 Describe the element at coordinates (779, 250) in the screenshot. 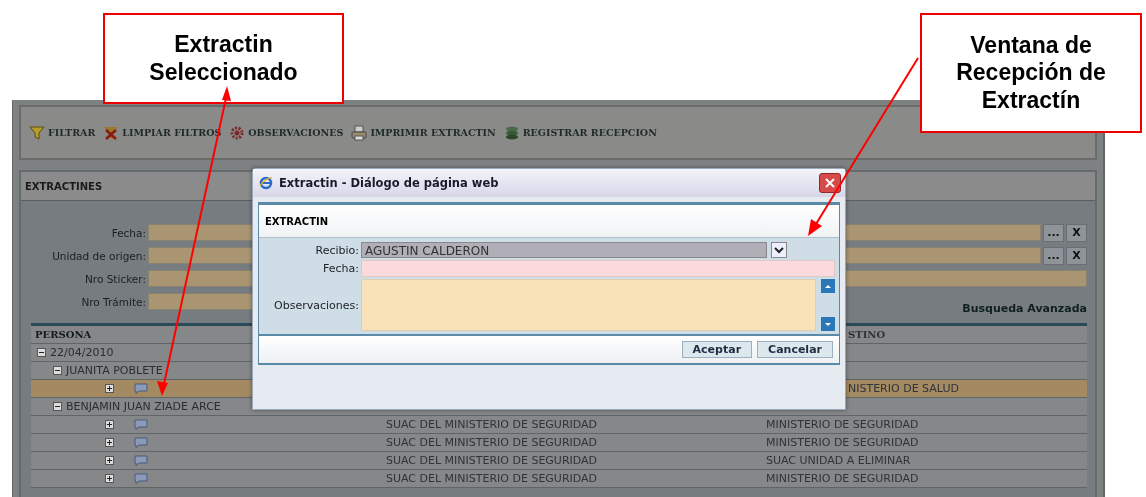

I see `chevron-down-icon` at that location.